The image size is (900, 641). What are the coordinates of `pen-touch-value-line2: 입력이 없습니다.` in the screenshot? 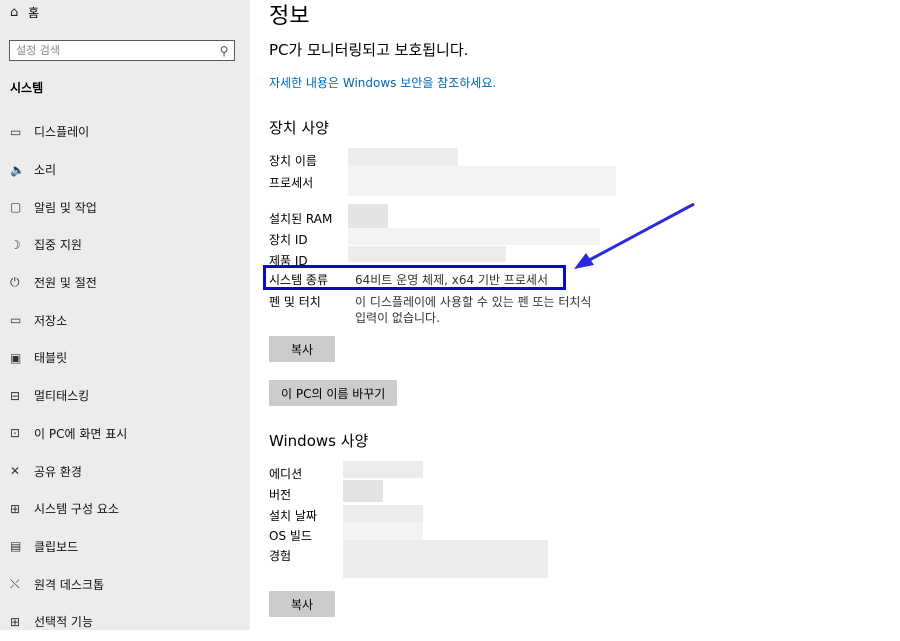 It's located at (397, 318).